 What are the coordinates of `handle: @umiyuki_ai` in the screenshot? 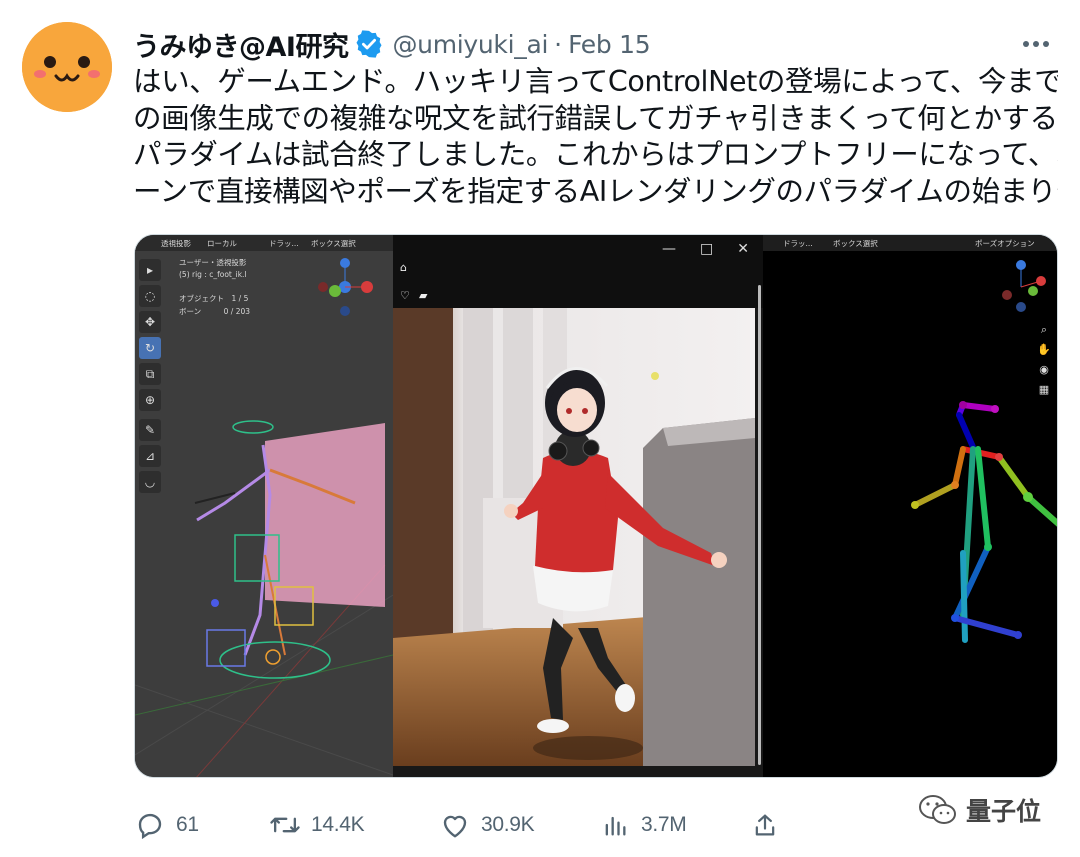 It's located at (470, 44).